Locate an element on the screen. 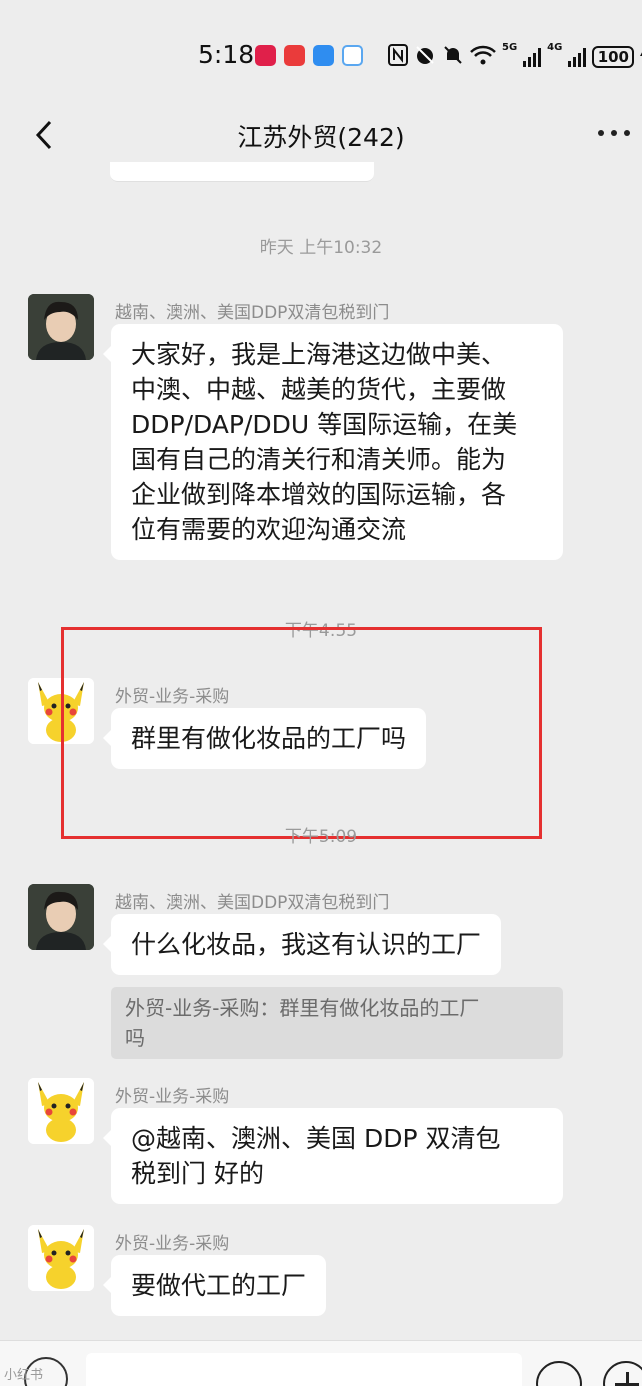 The width and height of the screenshot is (642, 1386). message-line: 税到门 好的 is located at coordinates (197, 1173).